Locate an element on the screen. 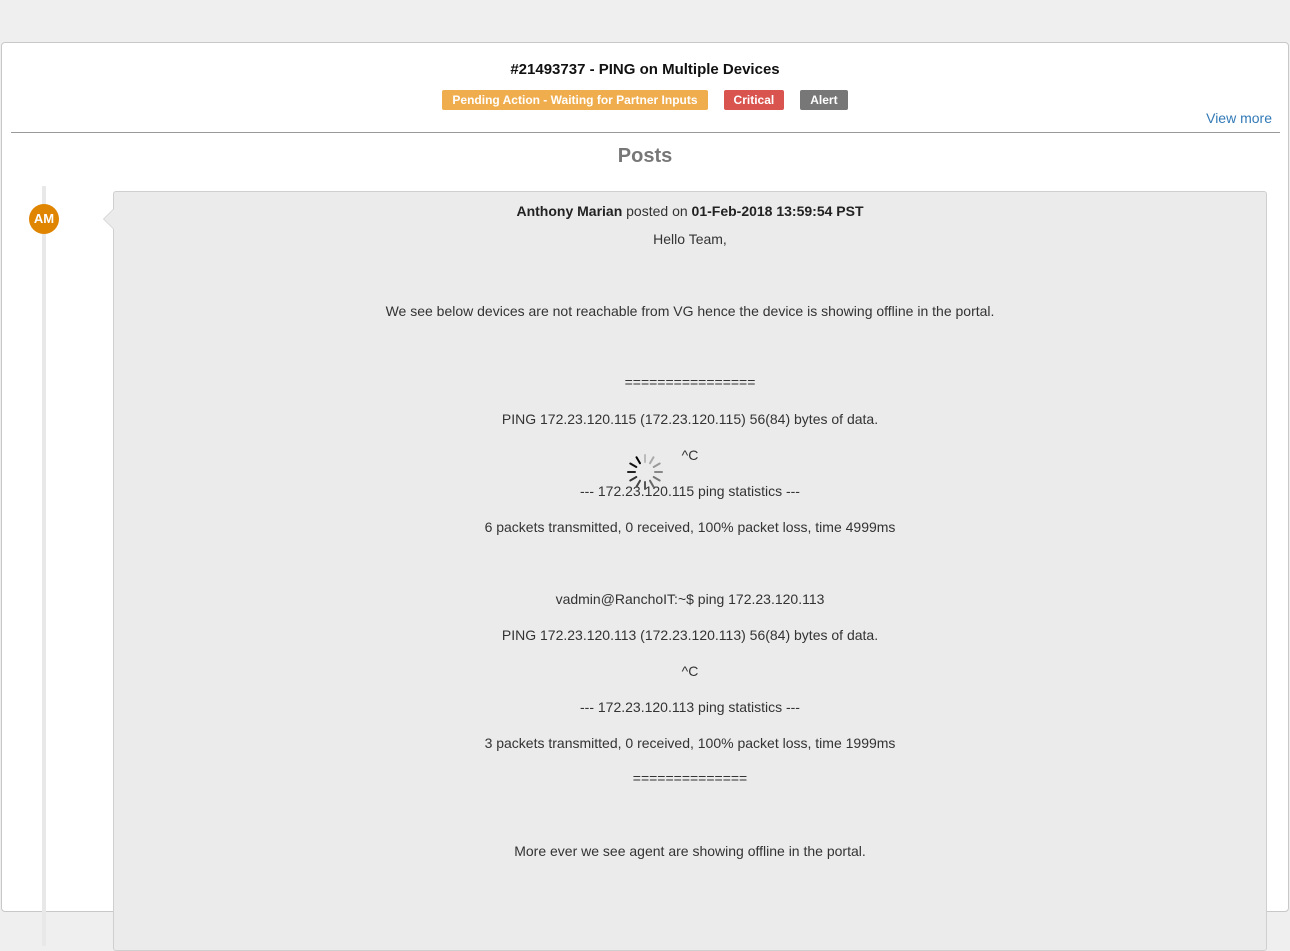 The height and width of the screenshot is (951, 1290). view-more-link: View more is located at coordinates (1239, 118).